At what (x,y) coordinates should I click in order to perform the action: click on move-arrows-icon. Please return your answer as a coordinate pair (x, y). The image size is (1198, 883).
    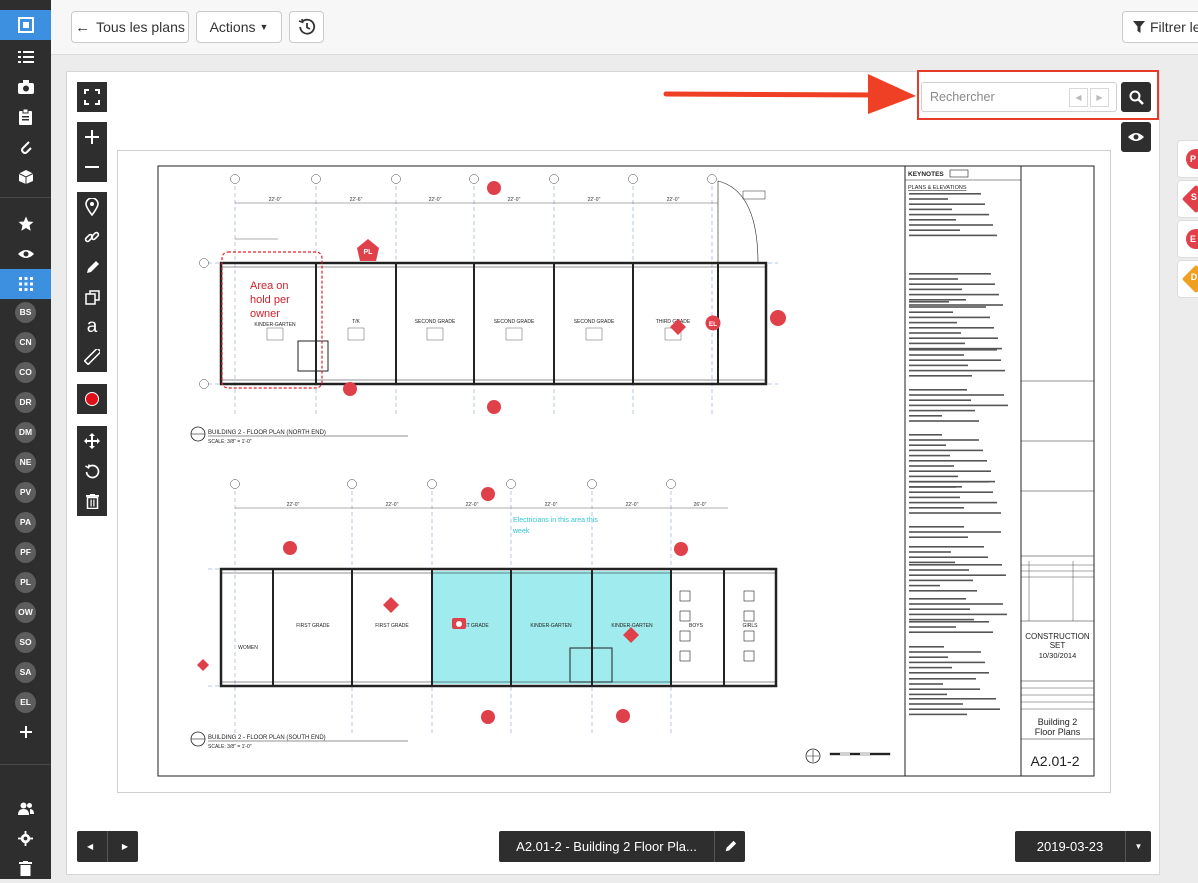
    Looking at the image, I should click on (92, 441).